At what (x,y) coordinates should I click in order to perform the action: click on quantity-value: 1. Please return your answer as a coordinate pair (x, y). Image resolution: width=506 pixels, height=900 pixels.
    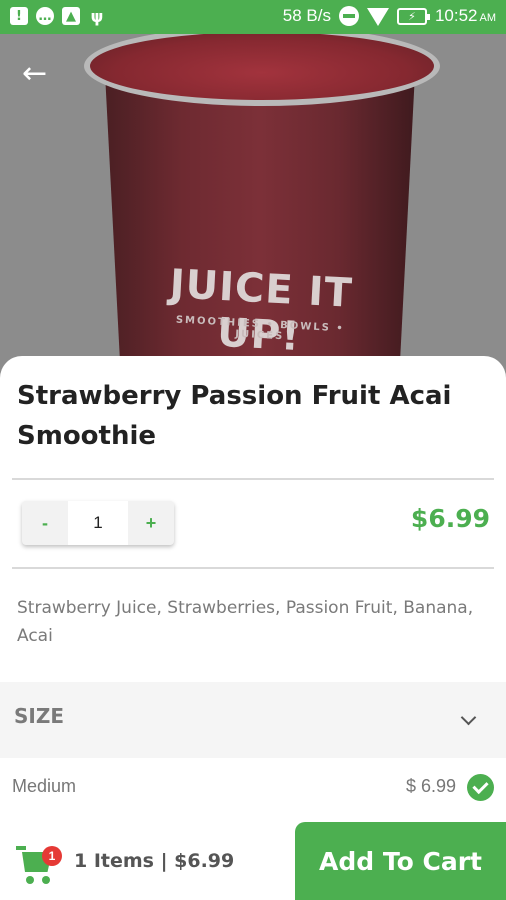
    Looking at the image, I should click on (98, 523).